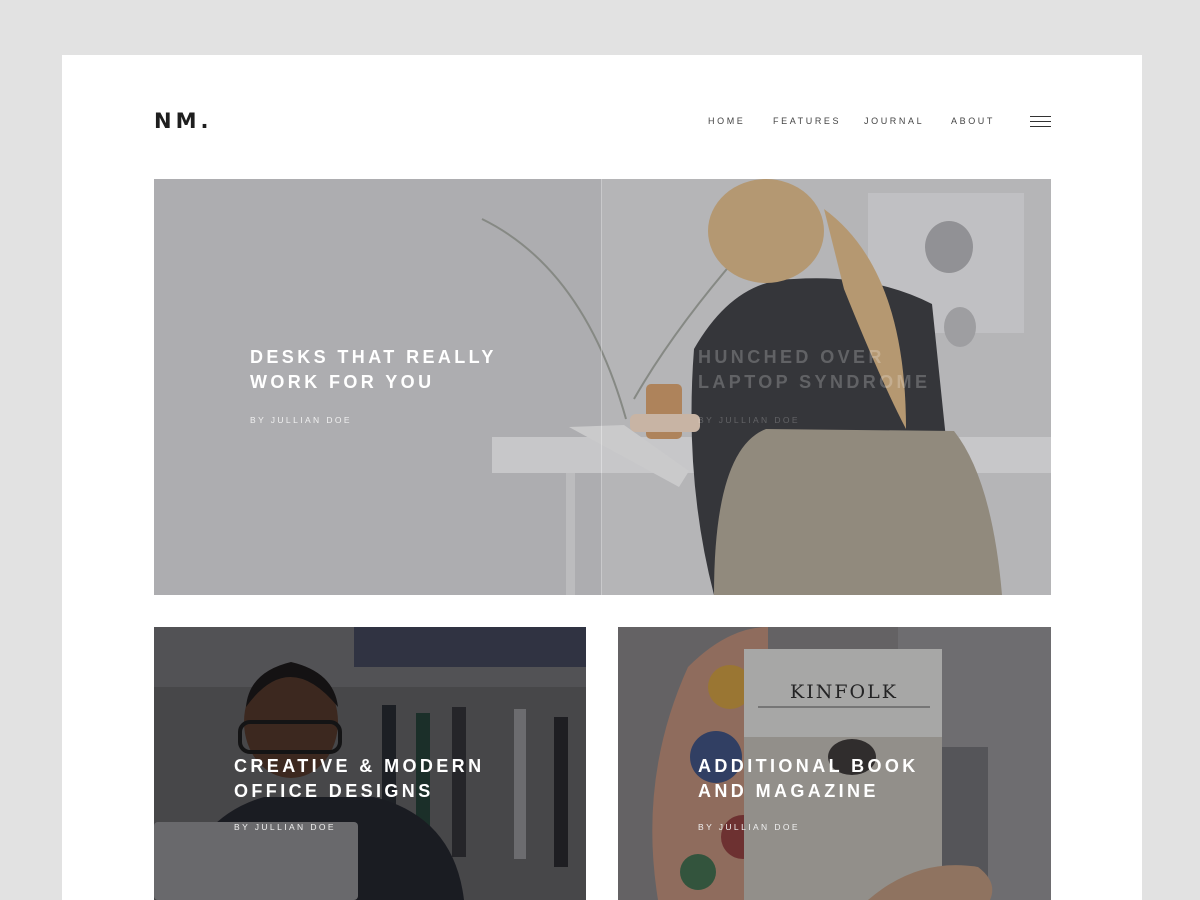  I want to click on post-title-line: ADDITIONAL BOOK, so click(808, 766).